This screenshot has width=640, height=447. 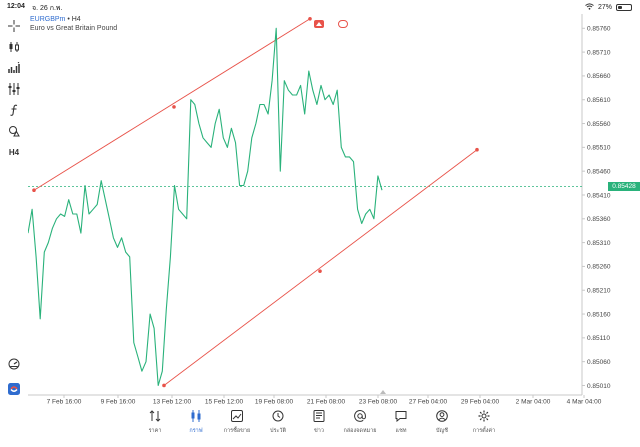 What do you see at coordinates (14, 210) in the screenshot?
I see `left-toolbar: H4` at bounding box center [14, 210].